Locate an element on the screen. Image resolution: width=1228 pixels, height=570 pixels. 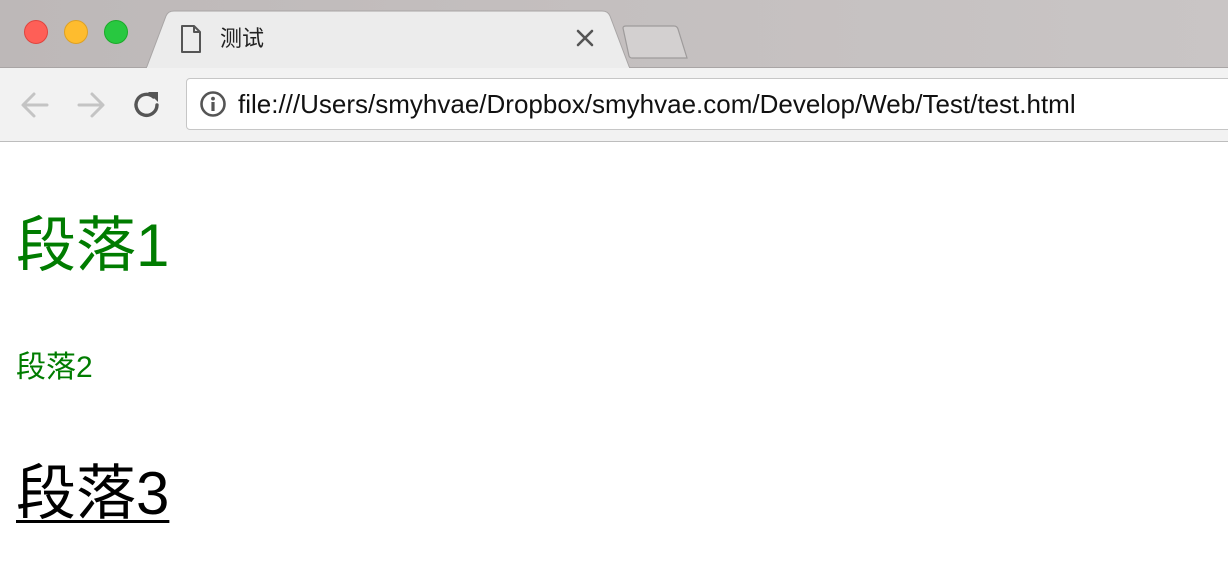
tab-background is located at coordinates (388, 39).